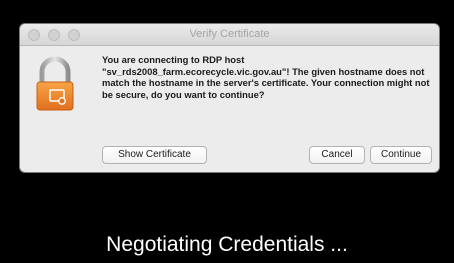 This screenshot has width=454, height=263. I want to click on lock-certificate-icon, so click(55, 84).